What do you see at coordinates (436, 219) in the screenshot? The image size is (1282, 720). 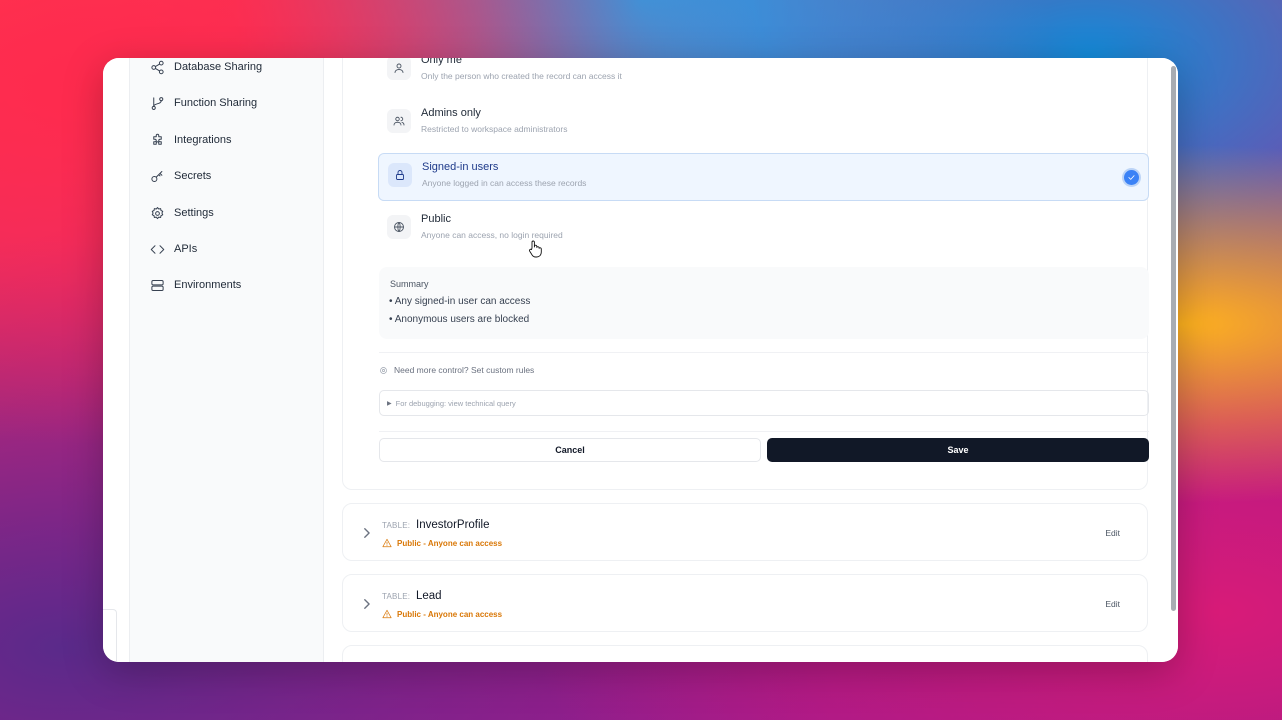 I see `option-title: Public` at bounding box center [436, 219].